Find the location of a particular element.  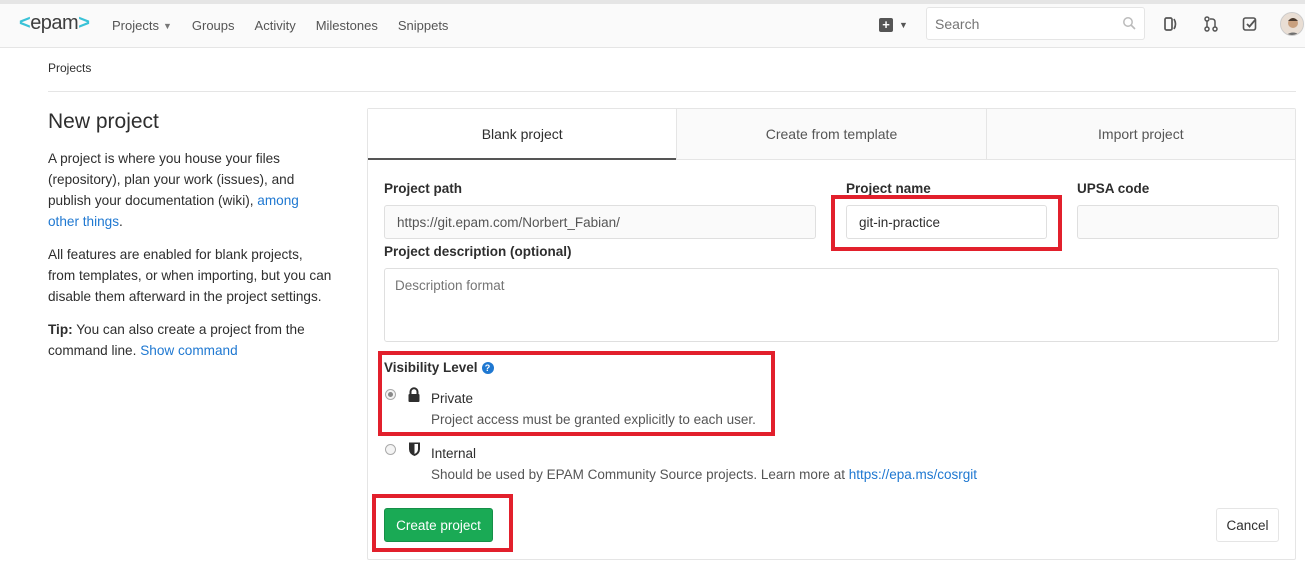

new-item-dropdown: + ▼ is located at coordinates (893, 25).